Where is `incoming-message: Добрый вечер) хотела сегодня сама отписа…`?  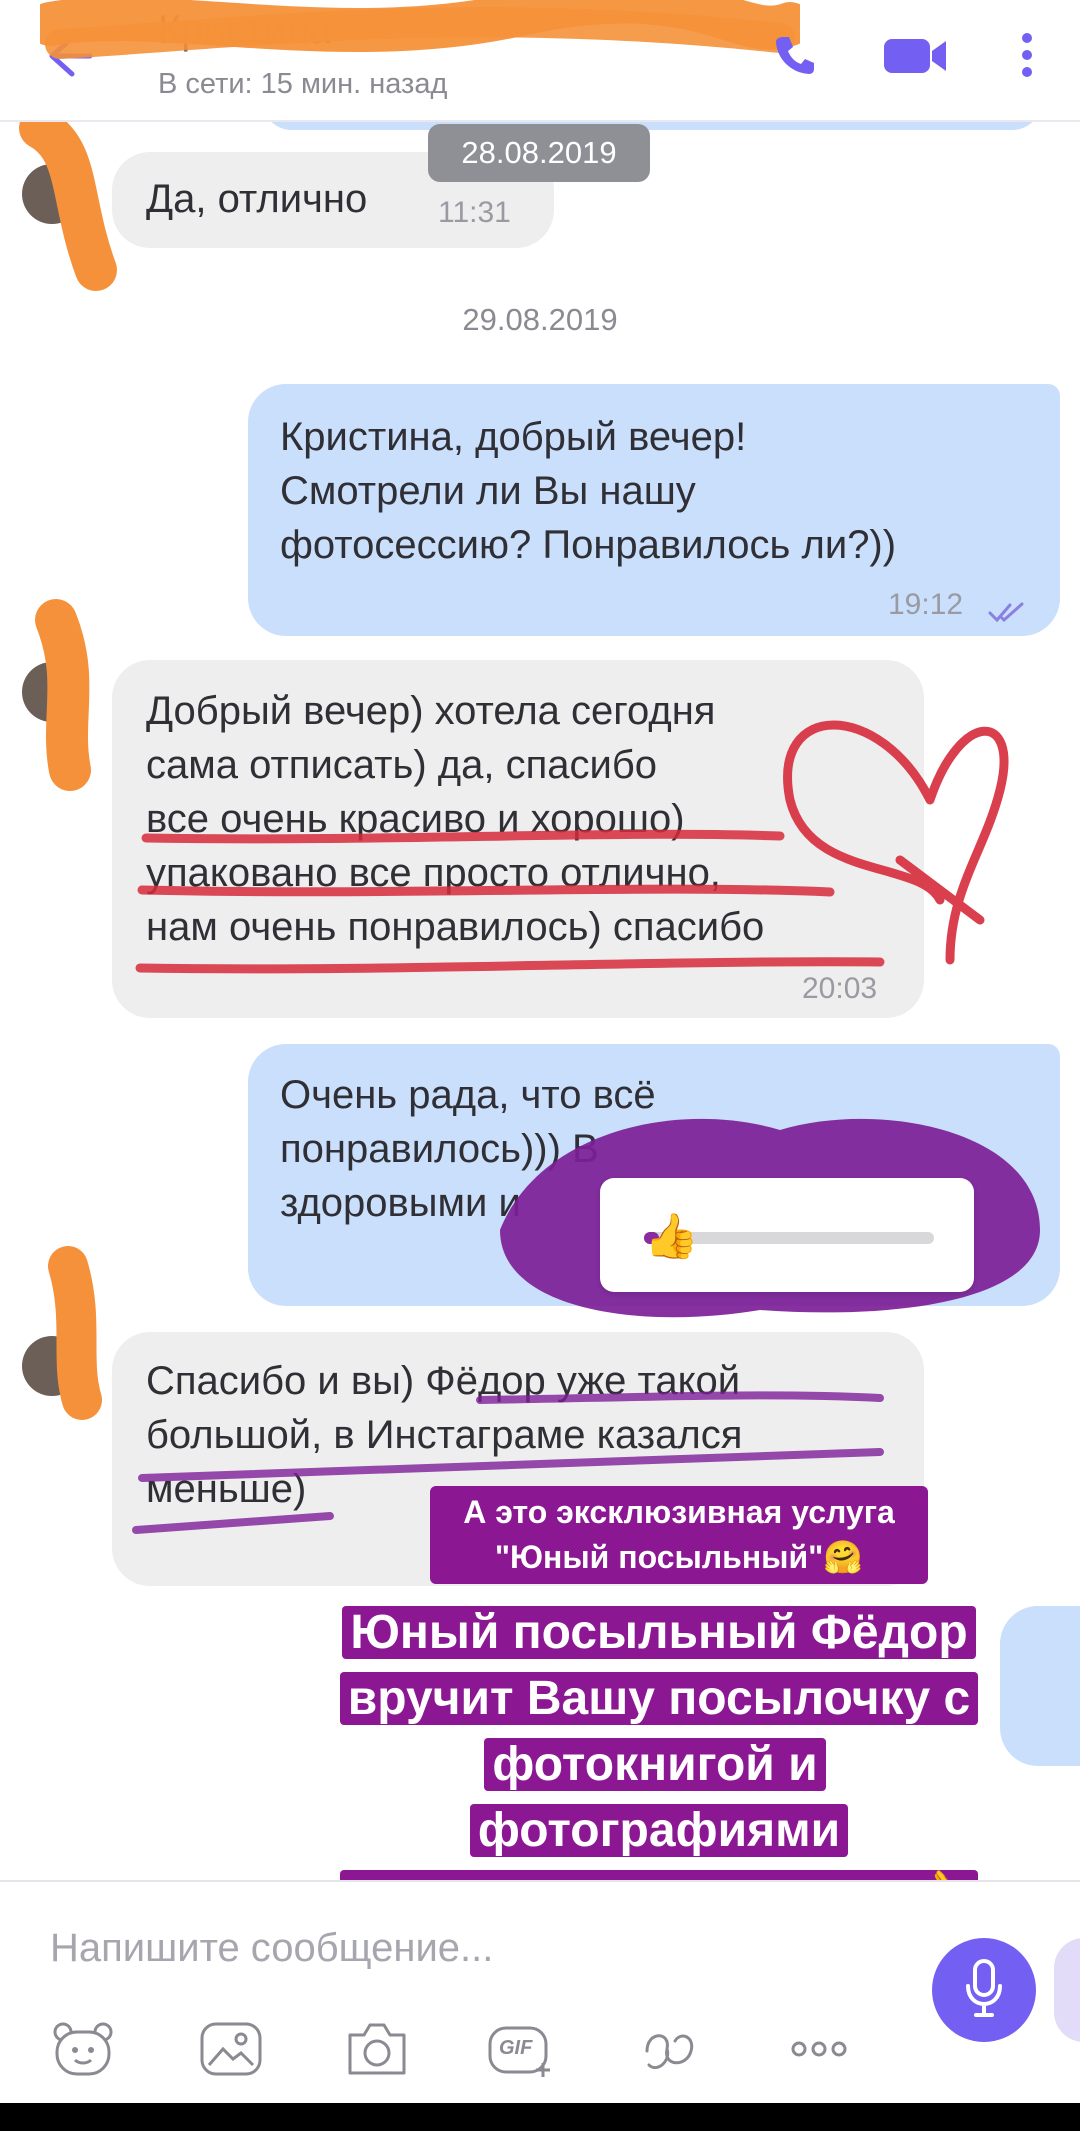
incoming-message: Добрый вечер) хотела сегодня сама отписа… is located at coordinates (518, 839).